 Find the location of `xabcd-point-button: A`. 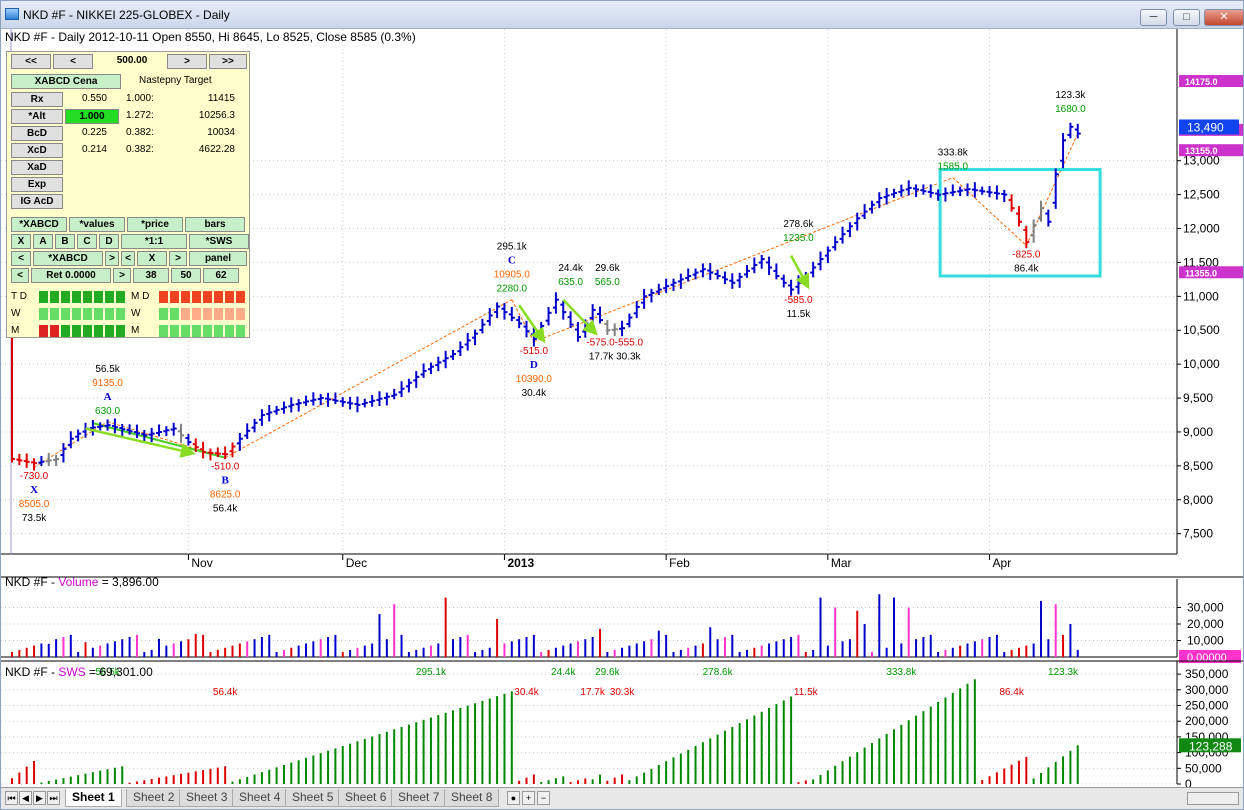

xabcd-point-button: A is located at coordinates (43, 241).